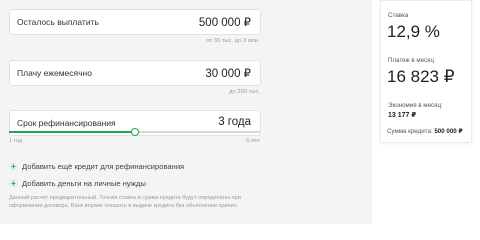  What do you see at coordinates (66, 123) in the screenshot?
I see `term-label: Срок рефинансирования` at bounding box center [66, 123].